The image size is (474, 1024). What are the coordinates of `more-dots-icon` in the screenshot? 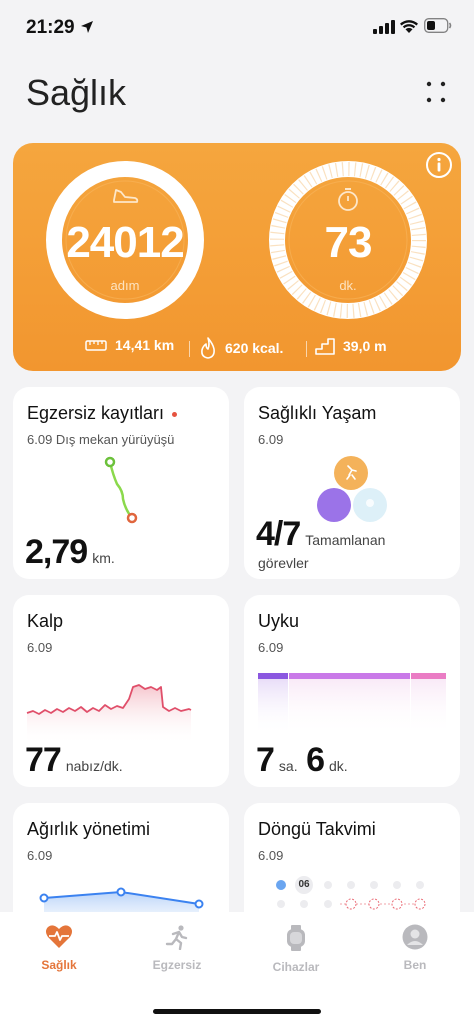 It's located at (436, 92).